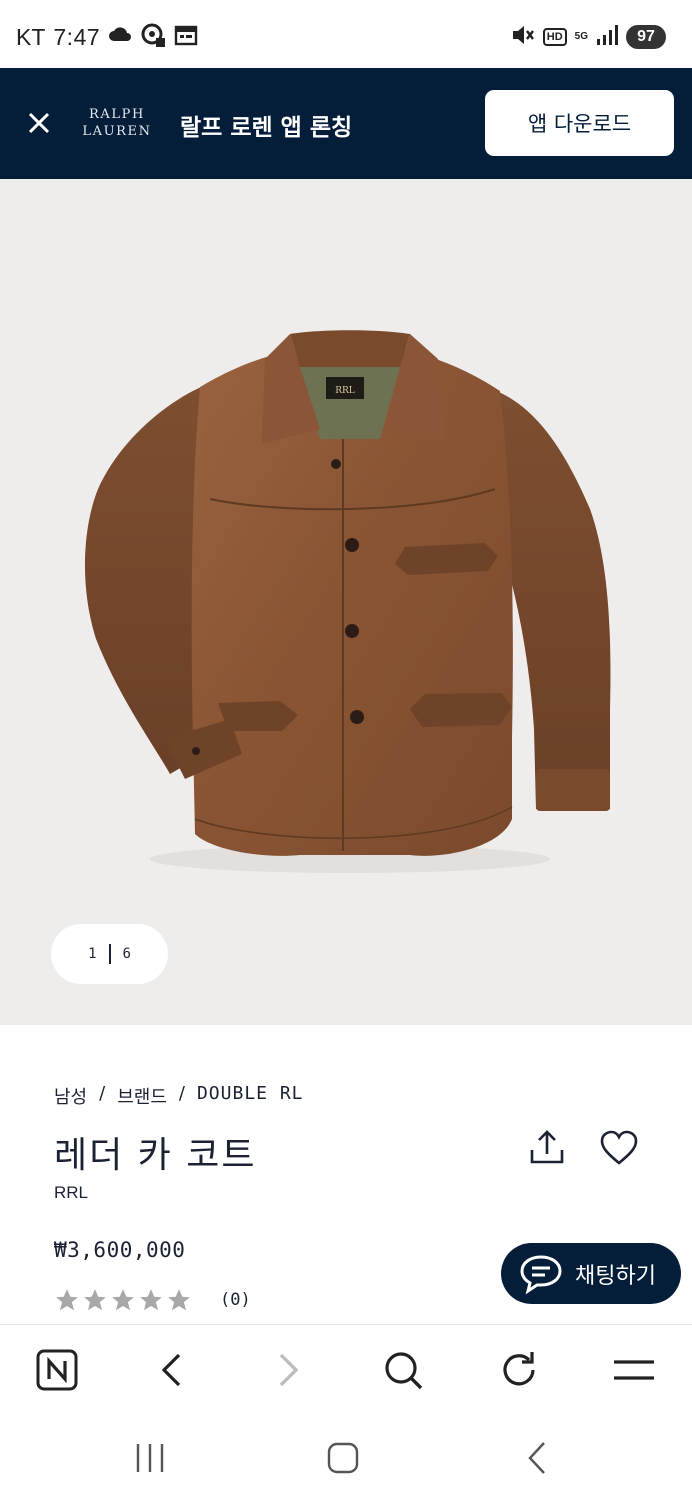  I want to click on recent-apps-icon, so click(150, 1458).